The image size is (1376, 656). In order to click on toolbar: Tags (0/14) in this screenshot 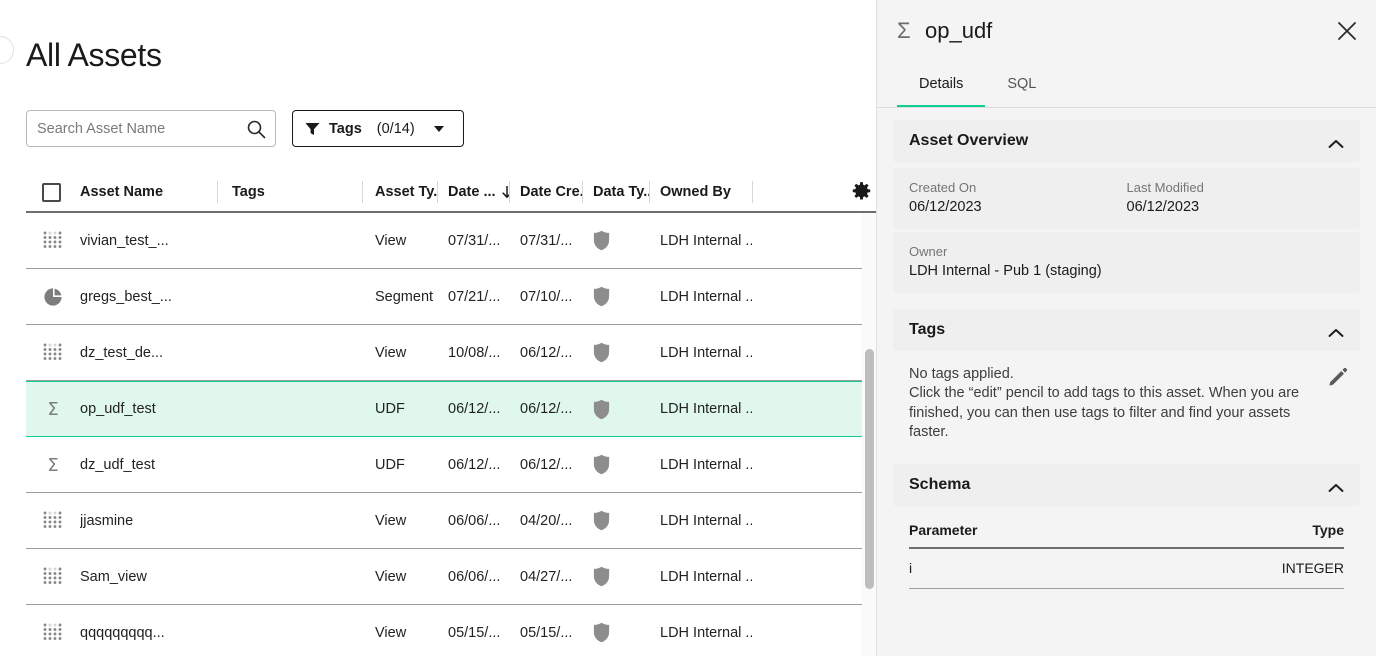, I will do `click(245, 128)`.